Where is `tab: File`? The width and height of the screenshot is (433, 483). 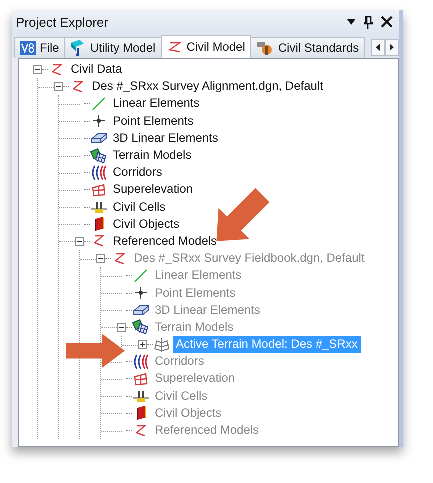
tab: File is located at coordinates (40, 47).